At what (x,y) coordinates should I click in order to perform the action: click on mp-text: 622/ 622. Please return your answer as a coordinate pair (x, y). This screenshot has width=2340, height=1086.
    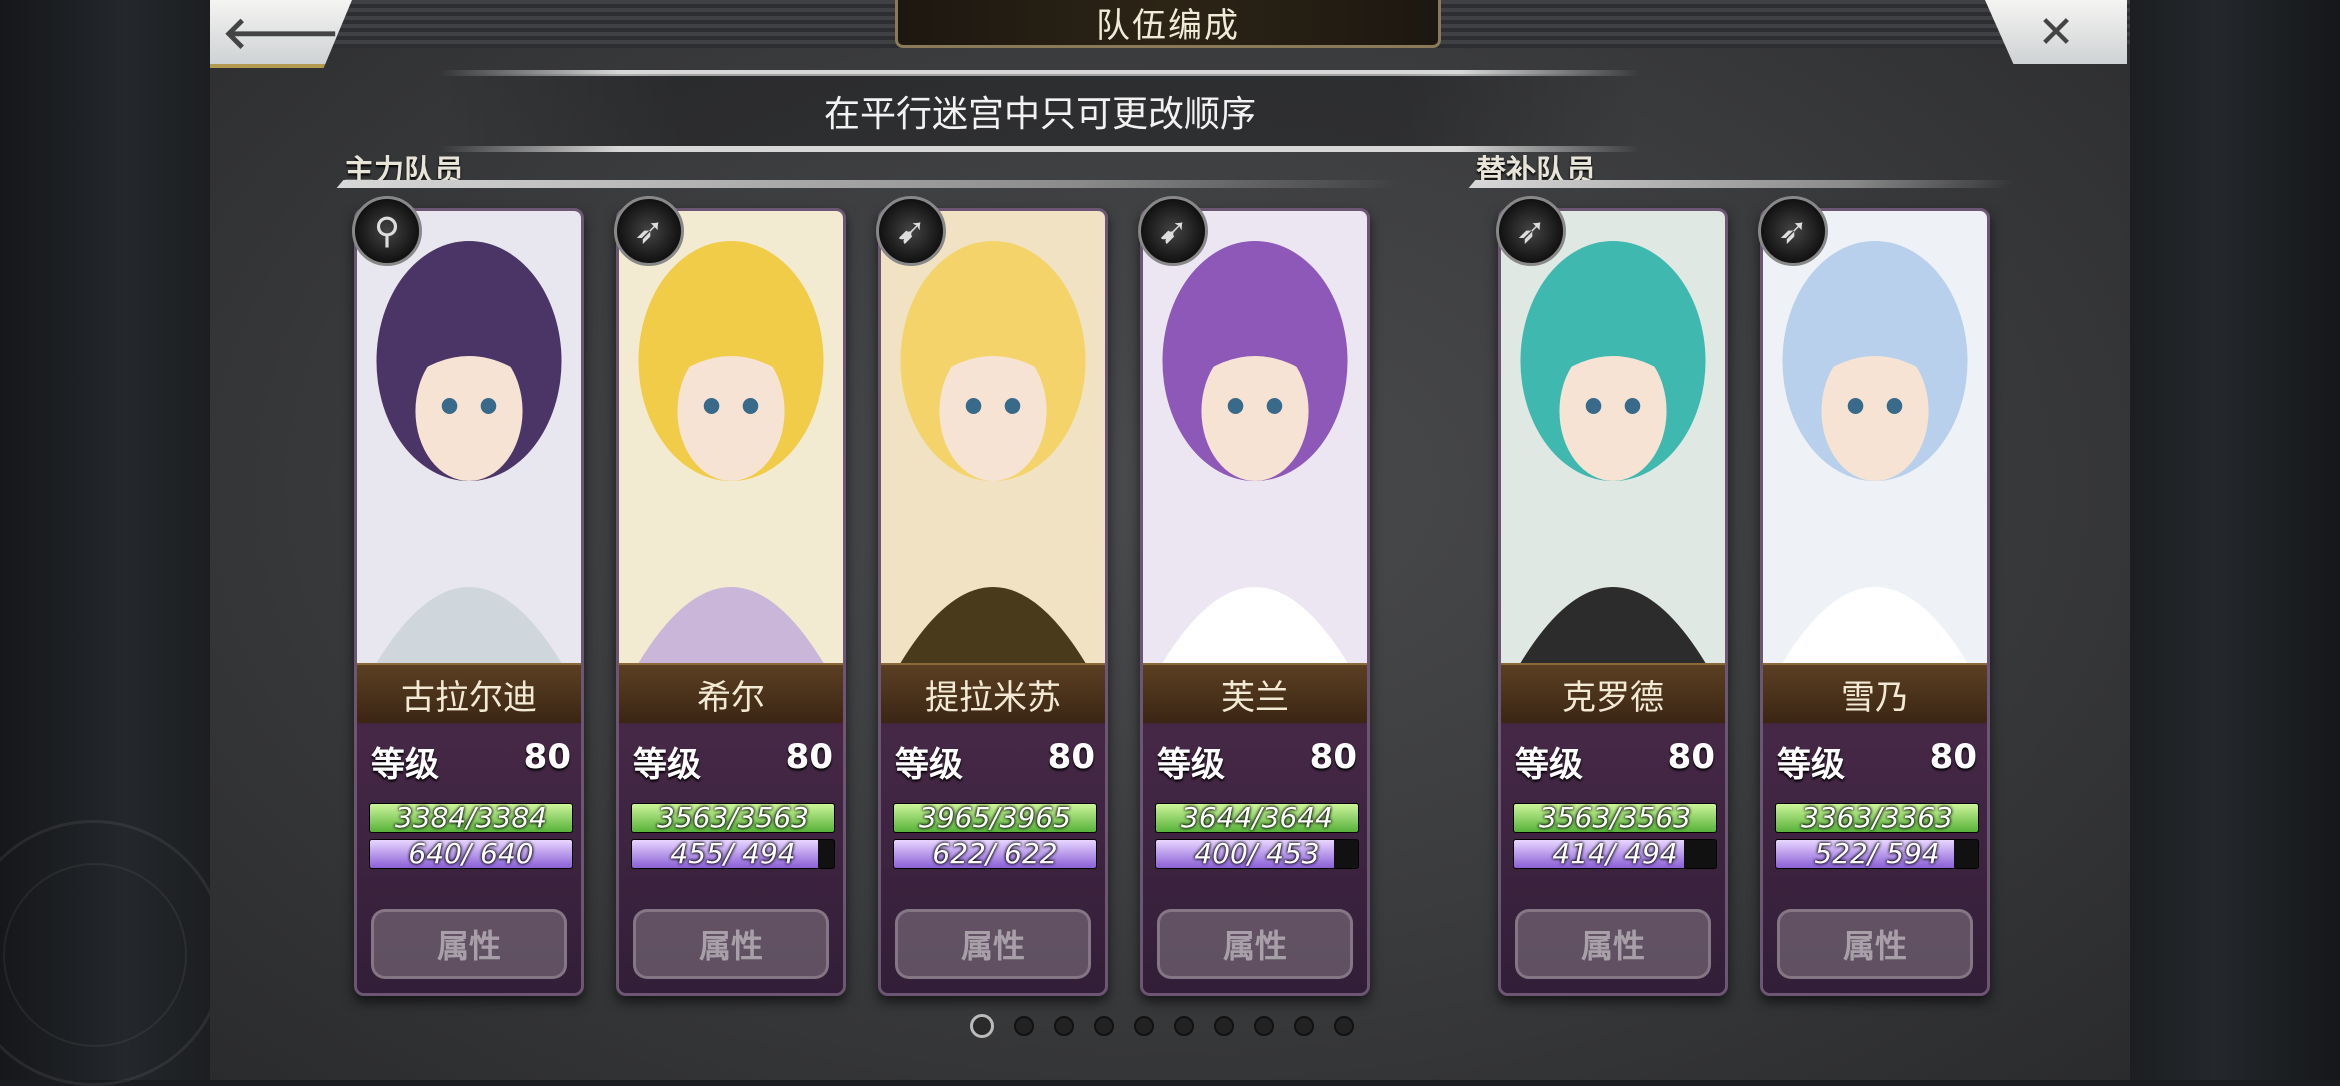
    Looking at the image, I should click on (995, 854).